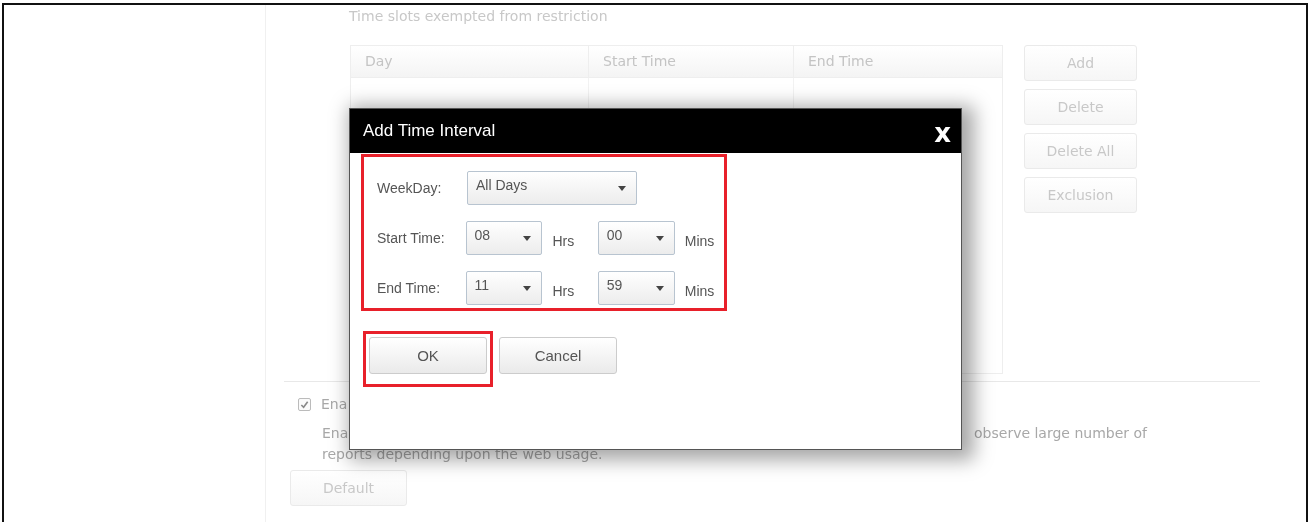 The image size is (1311, 522). What do you see at coordinates (636, 238) in the screenshot?
I see `dropdown: 00` at bounding box center [636, 238].